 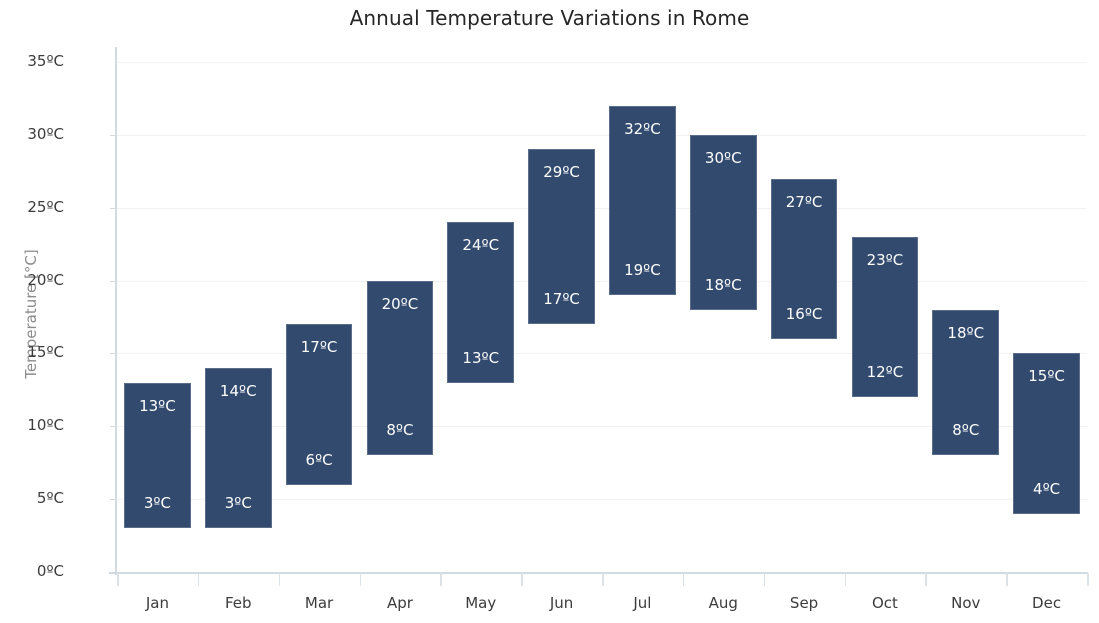 What do you see at coordinates (50, 498) in the screenshot?
I see `y-axis-tick-label: 5ºC` at bounding box center [50, 498].